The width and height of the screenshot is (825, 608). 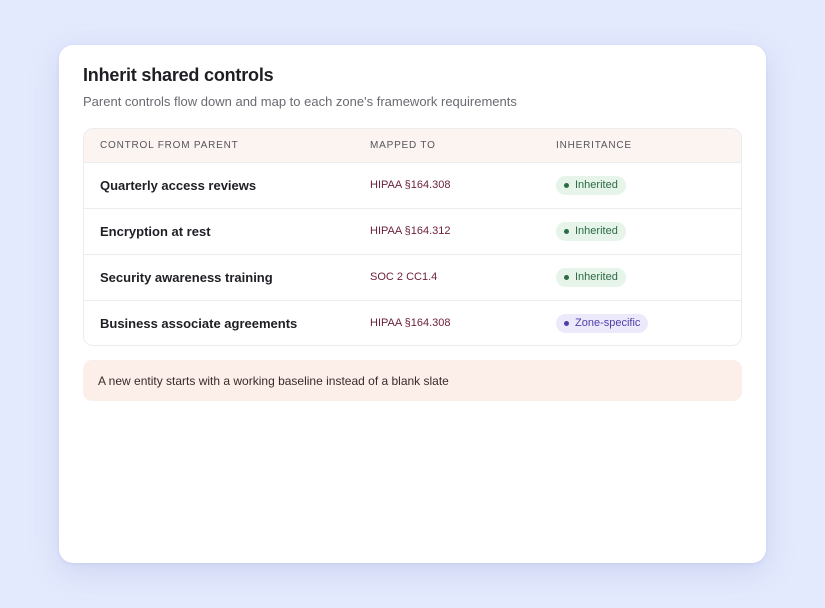 What do you see at coordinates (608, 323) in the screenshot?
I see `inheritance-label: Zone-specific` at bounding box center [608, 323].